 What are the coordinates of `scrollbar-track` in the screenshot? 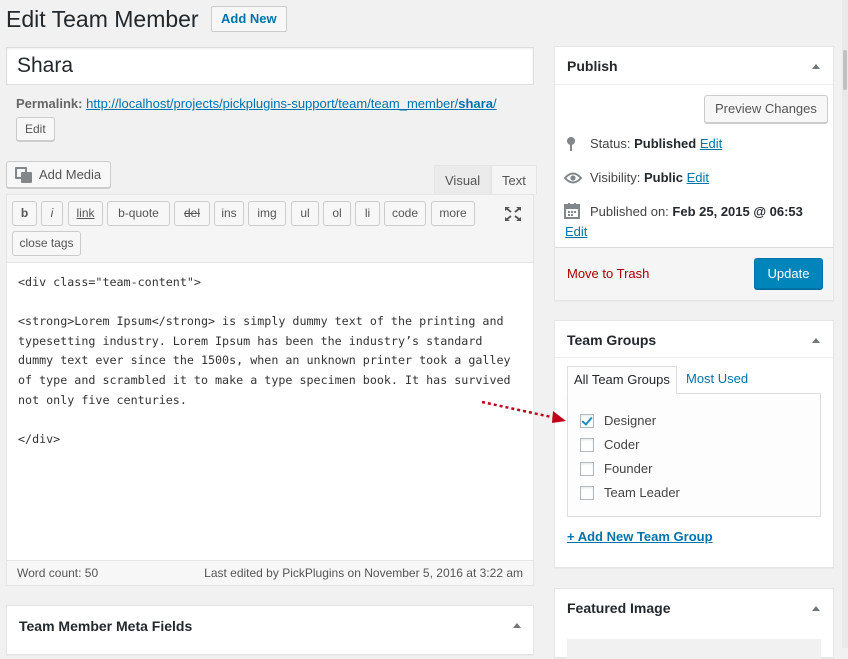 It's located at (845, 324).